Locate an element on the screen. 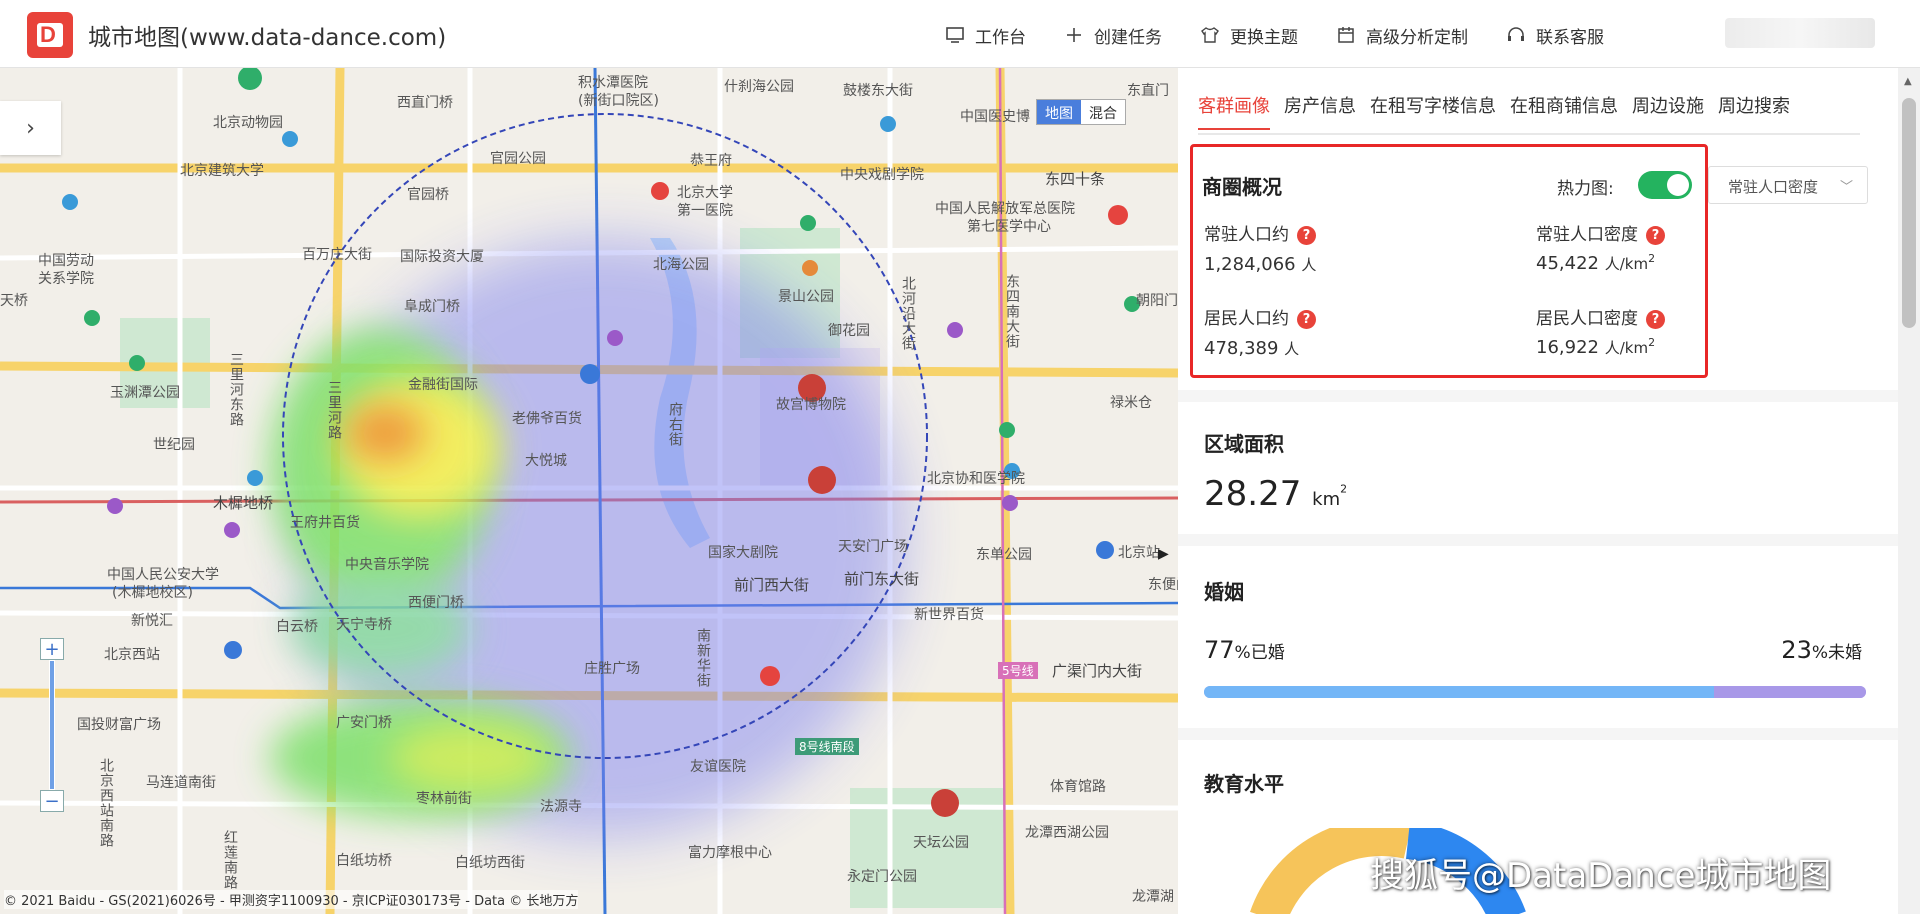 The width and height of the screenshot is (1920, 914). nav-workbench: 工作台 is located at coordinates (985, 35).